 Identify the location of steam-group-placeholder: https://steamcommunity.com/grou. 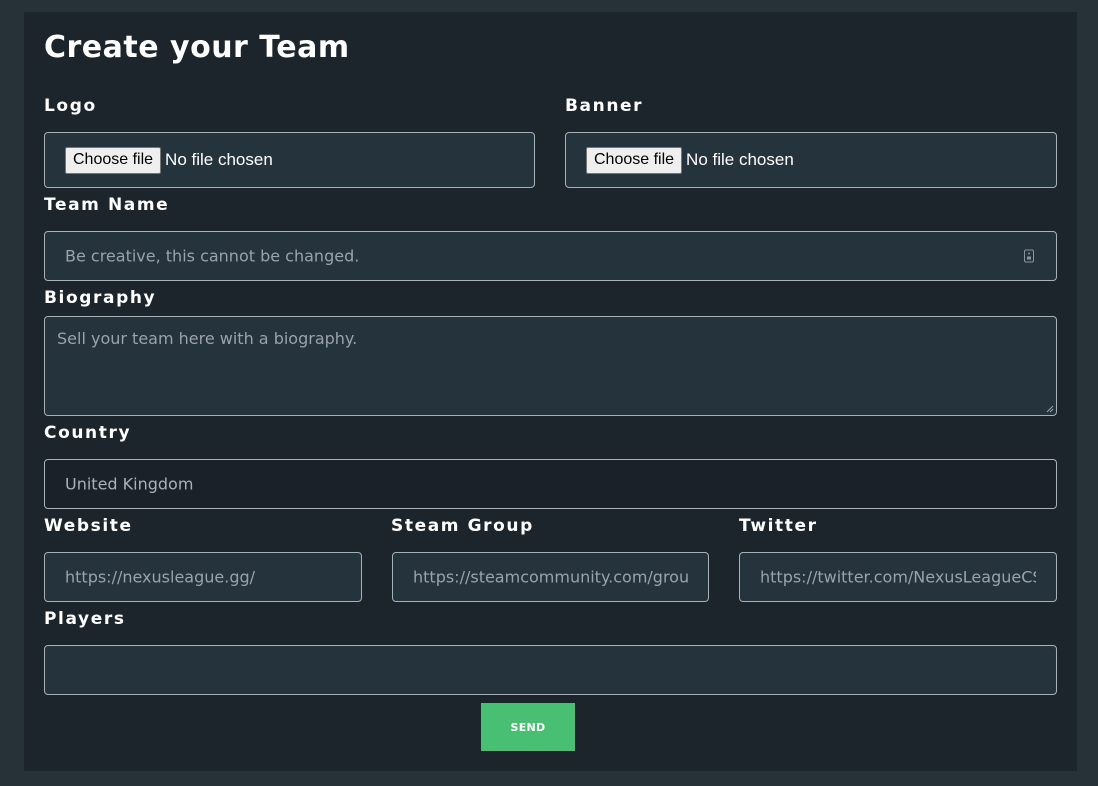
(550, 577).